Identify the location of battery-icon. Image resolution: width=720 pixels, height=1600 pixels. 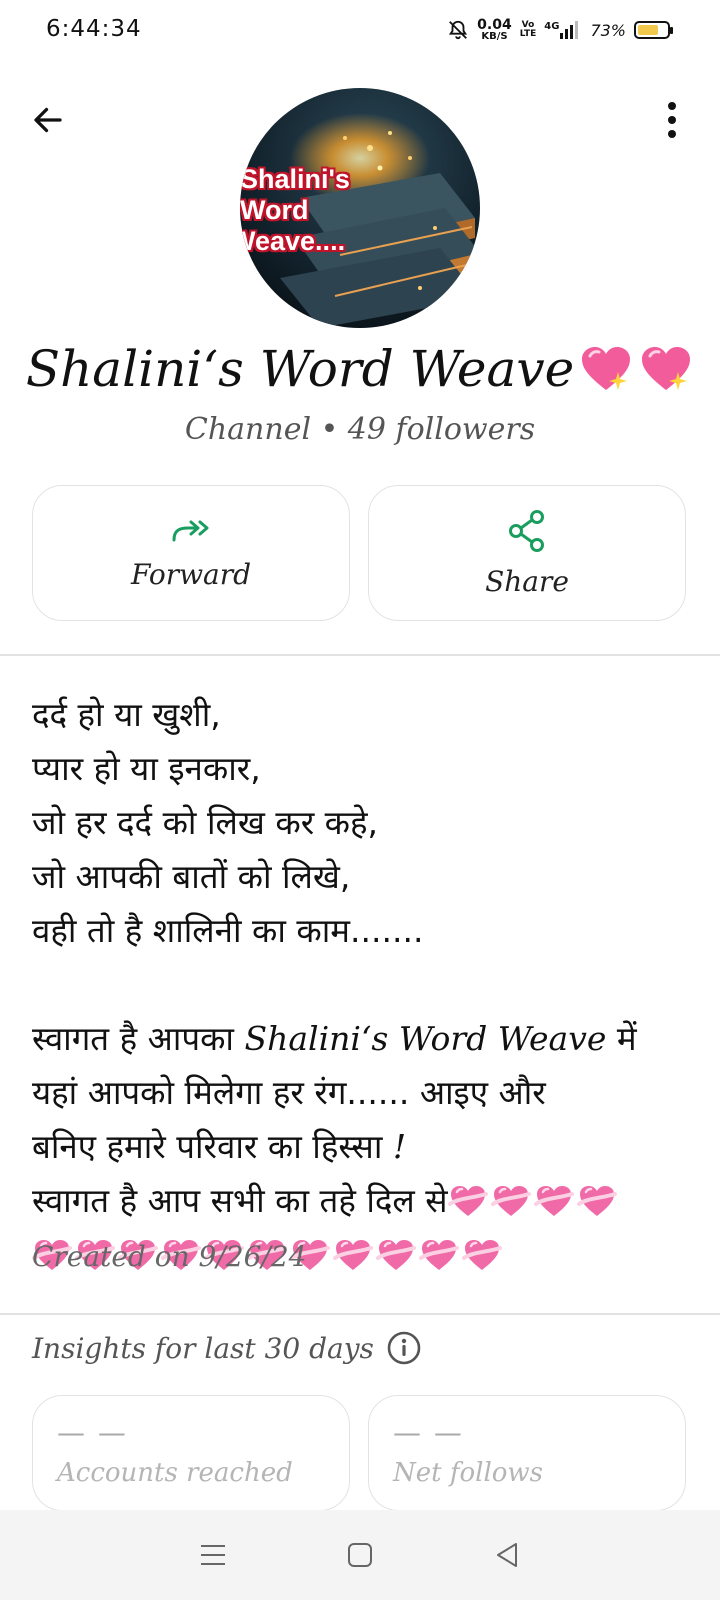
(653, 30).